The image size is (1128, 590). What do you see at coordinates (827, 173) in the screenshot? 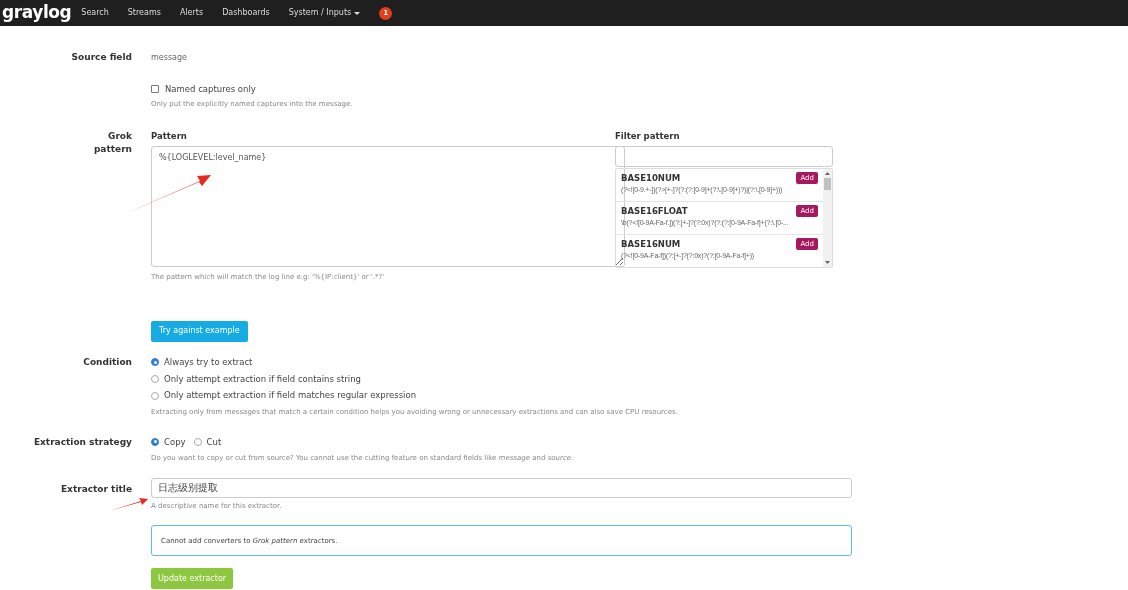
I see `scroll-up-icon` at bounding box center [827, 173].